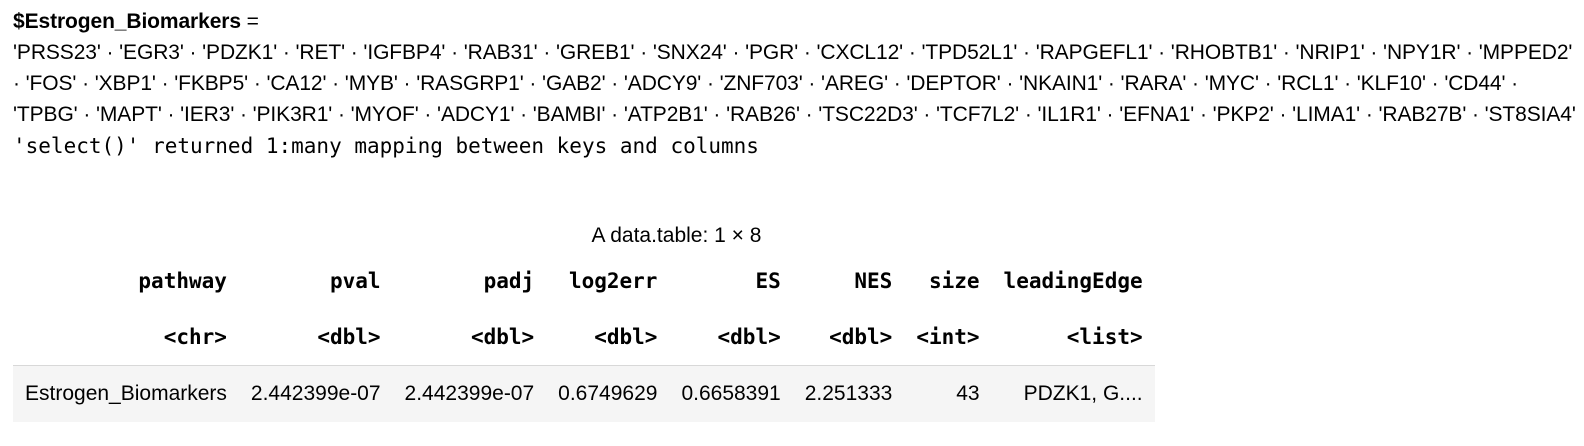 The height and width of the screenshot is (446, 1584). Describe the element at coordinates (1069, 114) in the screenshot. I see `gene-list-item: 'IL1R1'` at that location.